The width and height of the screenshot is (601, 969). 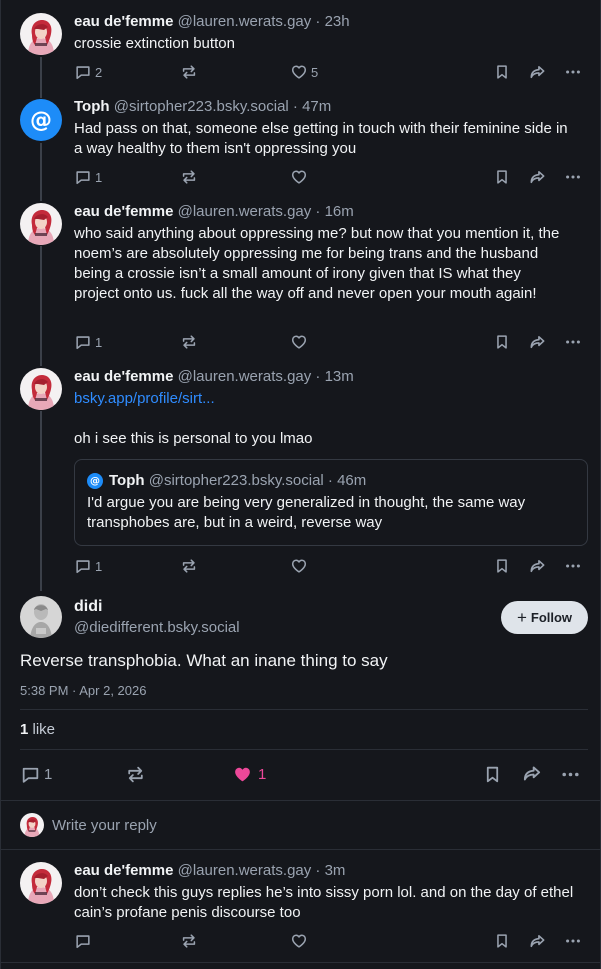 What do you see at coordinates (332, 21) in the screenshot?
I see `post-time: · 23h` at bounding box center [332, 21].